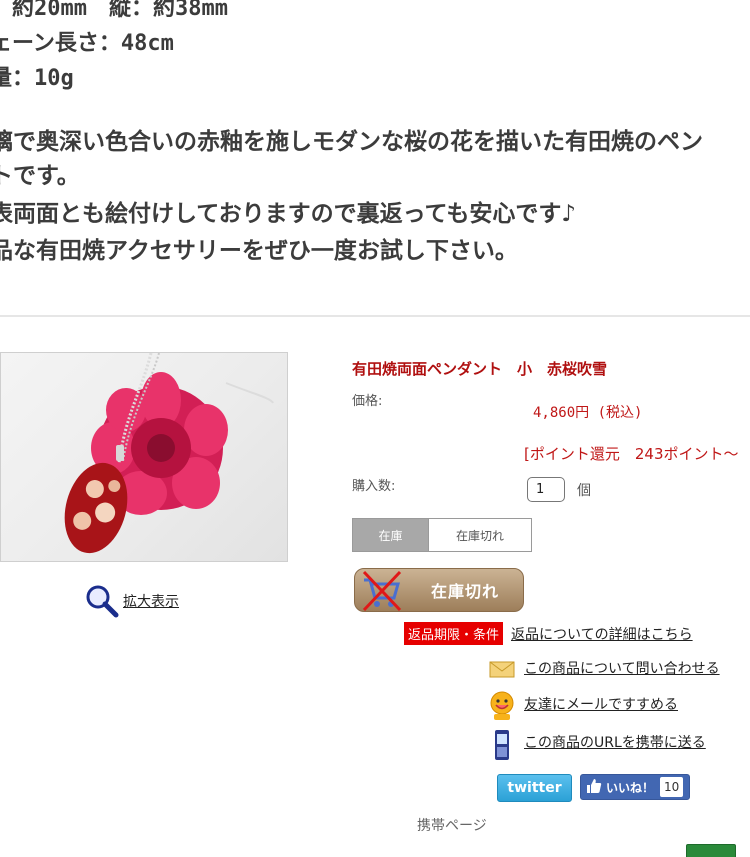 This screenshot has width=750, height=857. What do you see at coordinates (711, 850) in the screenshot?
I see `green-corner-button` at bounding box center [711, 850].